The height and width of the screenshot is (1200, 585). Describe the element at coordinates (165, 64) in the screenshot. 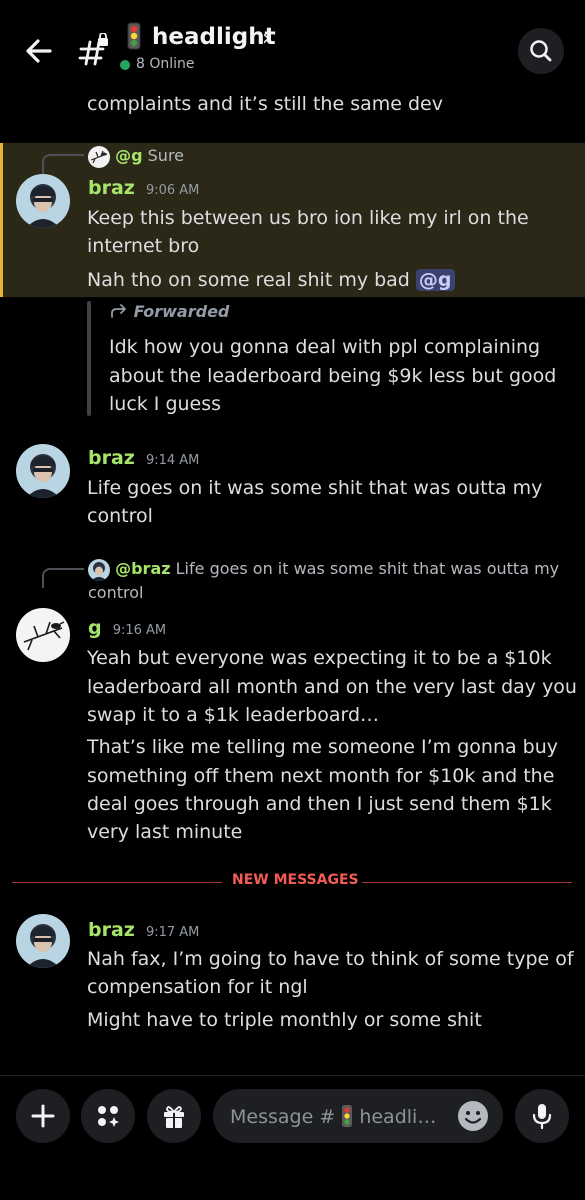

I see `online-count: 8 Online` at that location.